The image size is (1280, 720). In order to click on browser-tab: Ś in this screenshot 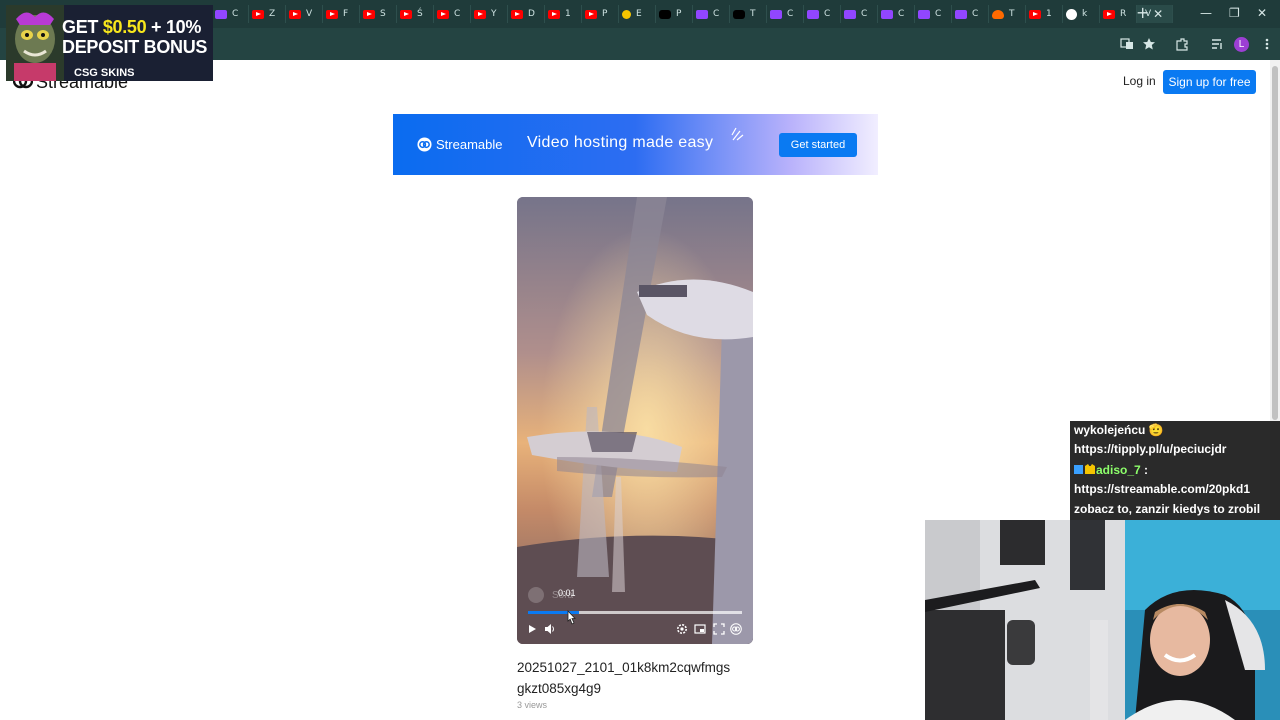, I will do `click(415, 14)`.